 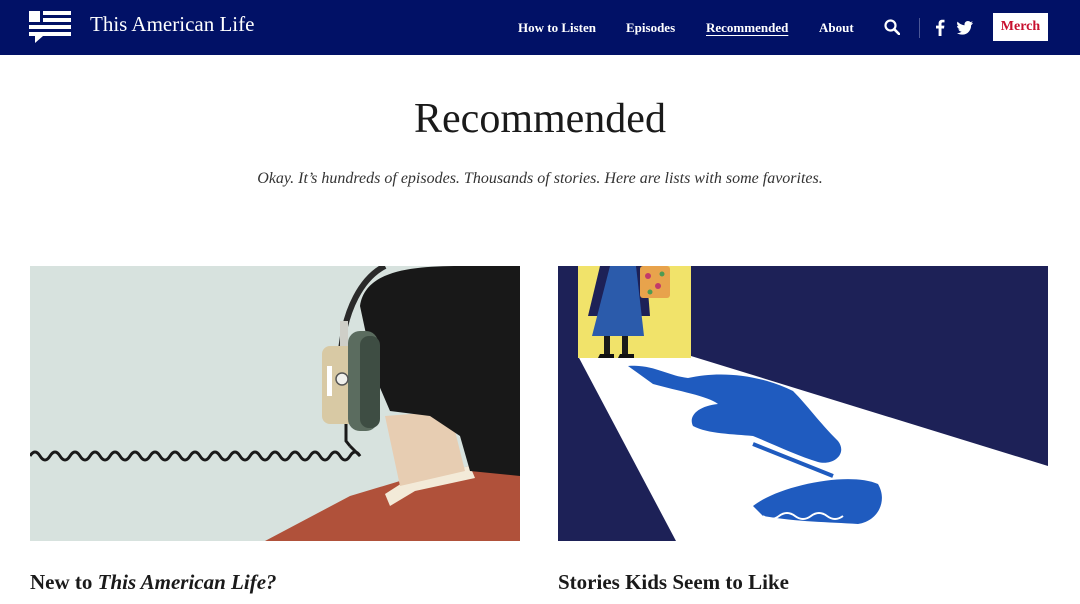 I want to click on nav-episodes: Episodes, so click(x=650, y=28).